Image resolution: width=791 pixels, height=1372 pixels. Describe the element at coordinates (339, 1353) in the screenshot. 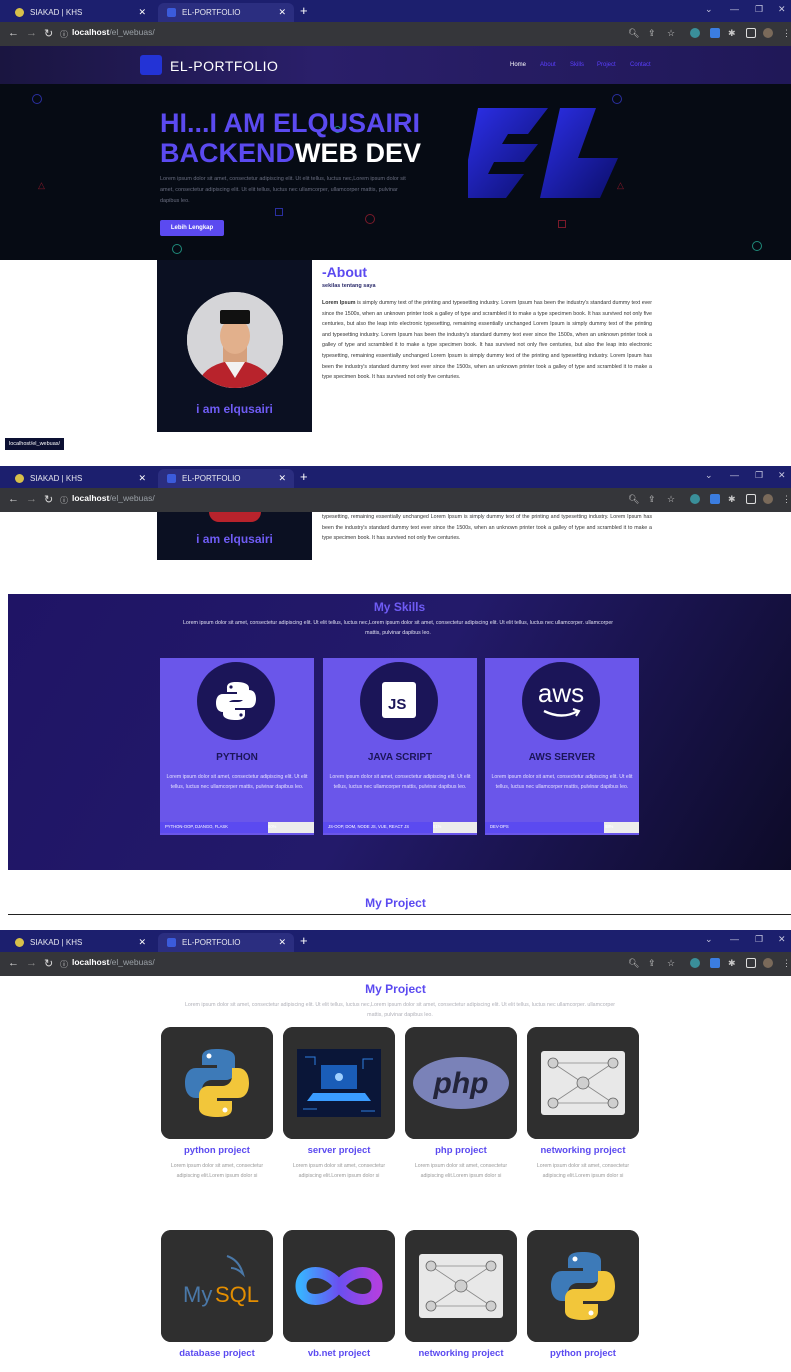

I see `project-name: vb.net project` at that location.